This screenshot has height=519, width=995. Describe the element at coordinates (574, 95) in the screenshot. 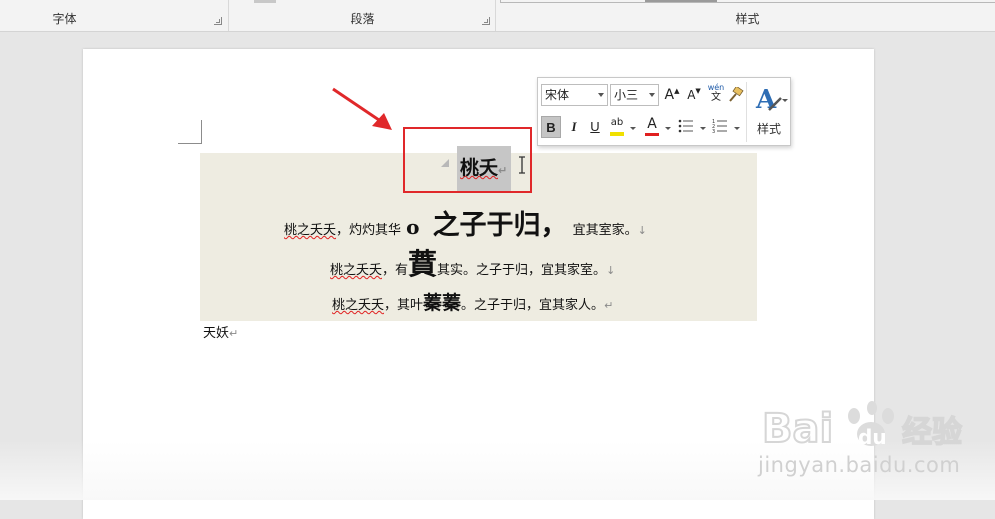

I see `font-name-combo: 宋体` at that location.